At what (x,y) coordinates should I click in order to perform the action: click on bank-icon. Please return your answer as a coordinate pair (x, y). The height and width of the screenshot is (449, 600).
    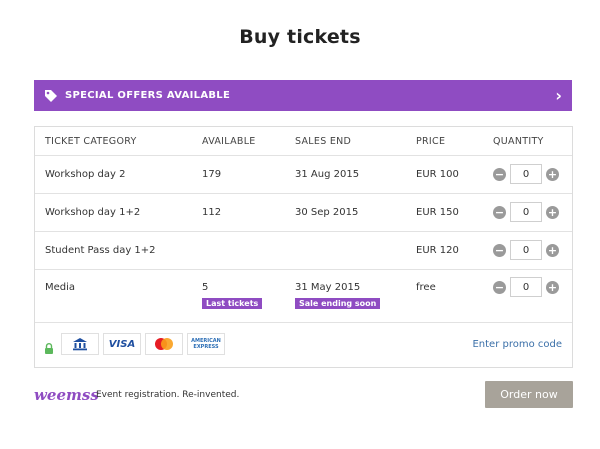
    Looking at the image, I should click on (80, 344).